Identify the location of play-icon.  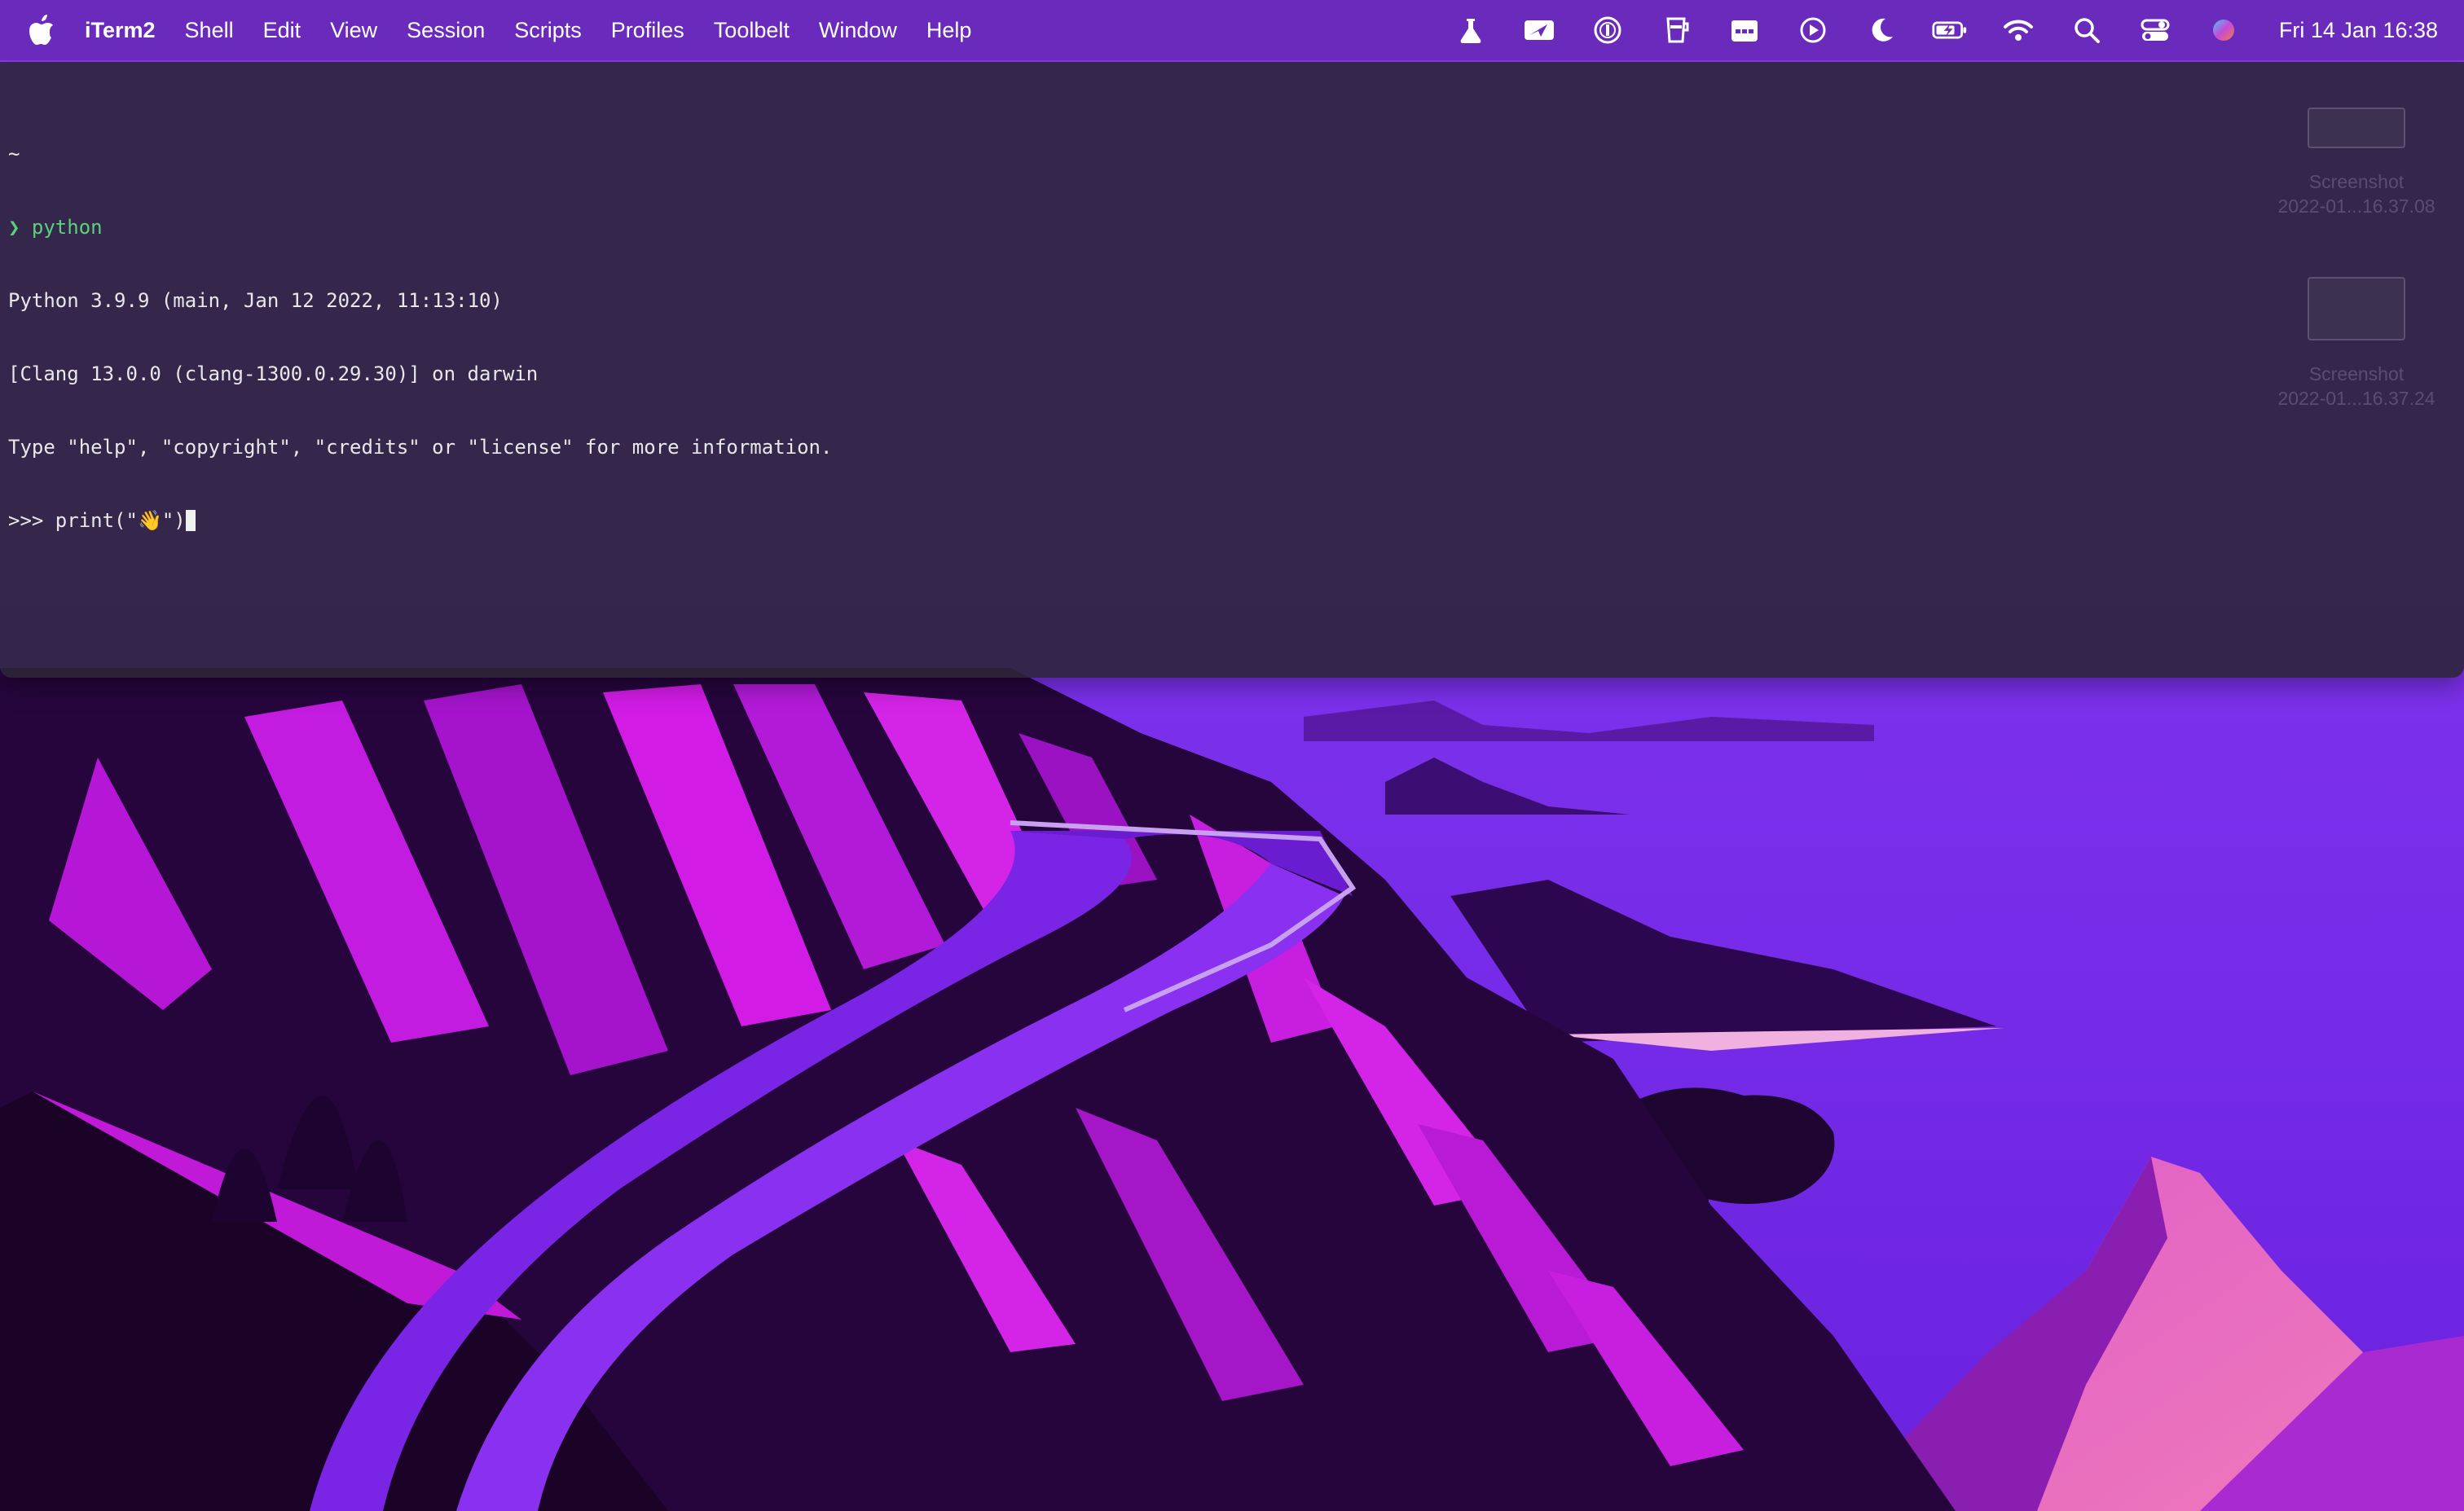
(1813, 30).